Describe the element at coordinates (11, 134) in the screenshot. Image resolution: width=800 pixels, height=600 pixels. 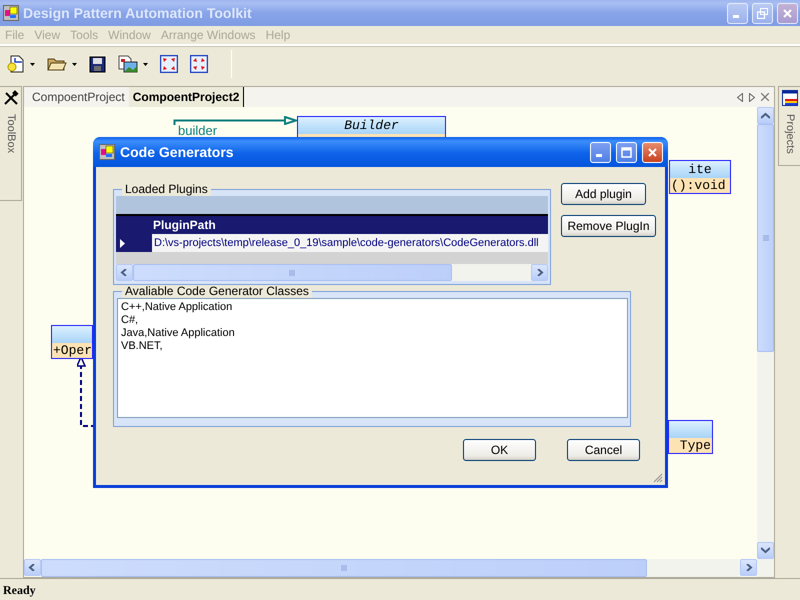
I see `panel-label: ToolBox` at that location.